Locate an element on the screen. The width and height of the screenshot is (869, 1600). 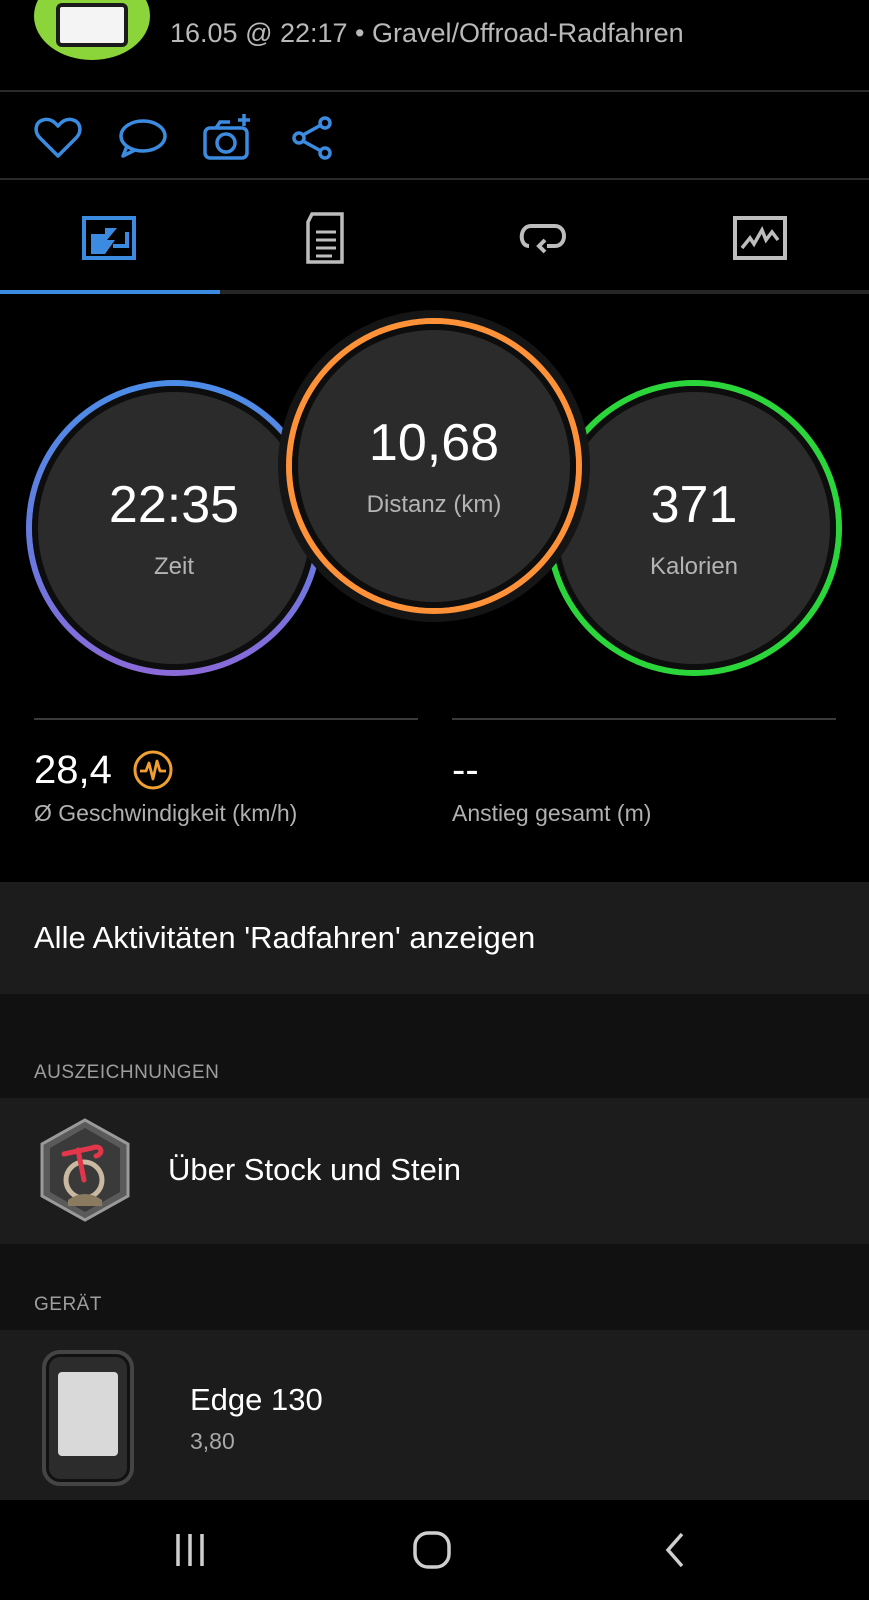
award-row: Über Stock und Stein is located at coordinates (434, 1171).